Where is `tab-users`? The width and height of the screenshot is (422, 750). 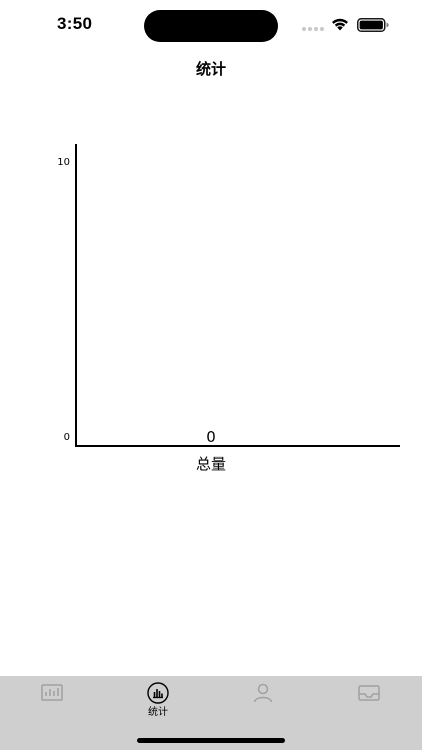 tab-users is located at coordinates (263, 702).